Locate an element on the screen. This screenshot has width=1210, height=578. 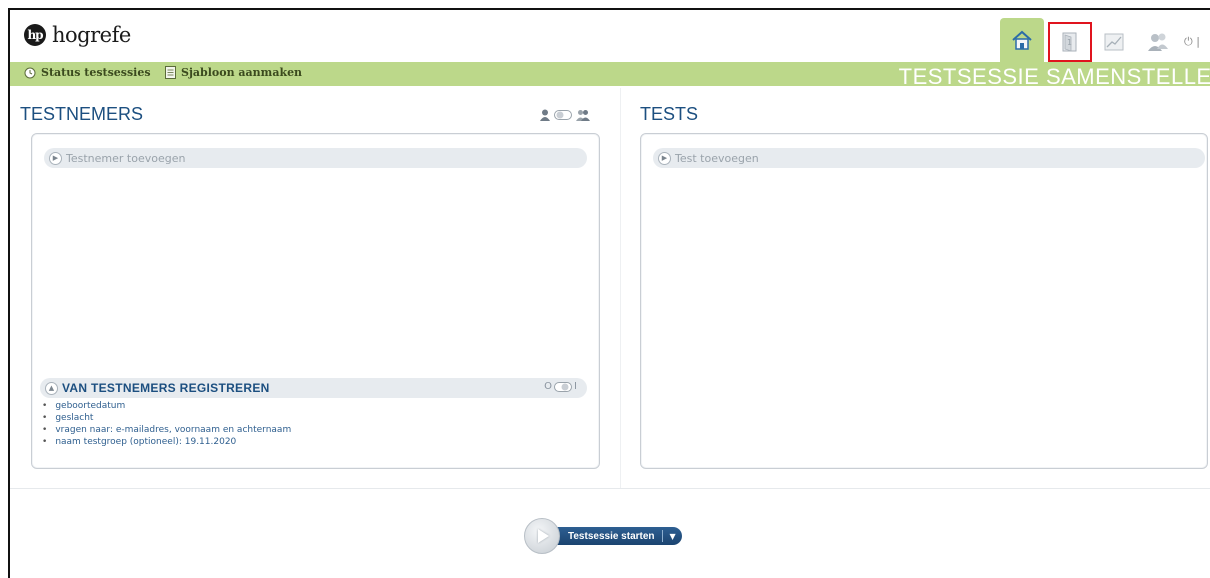
single-user-icon is located at coordinates (545, 115).